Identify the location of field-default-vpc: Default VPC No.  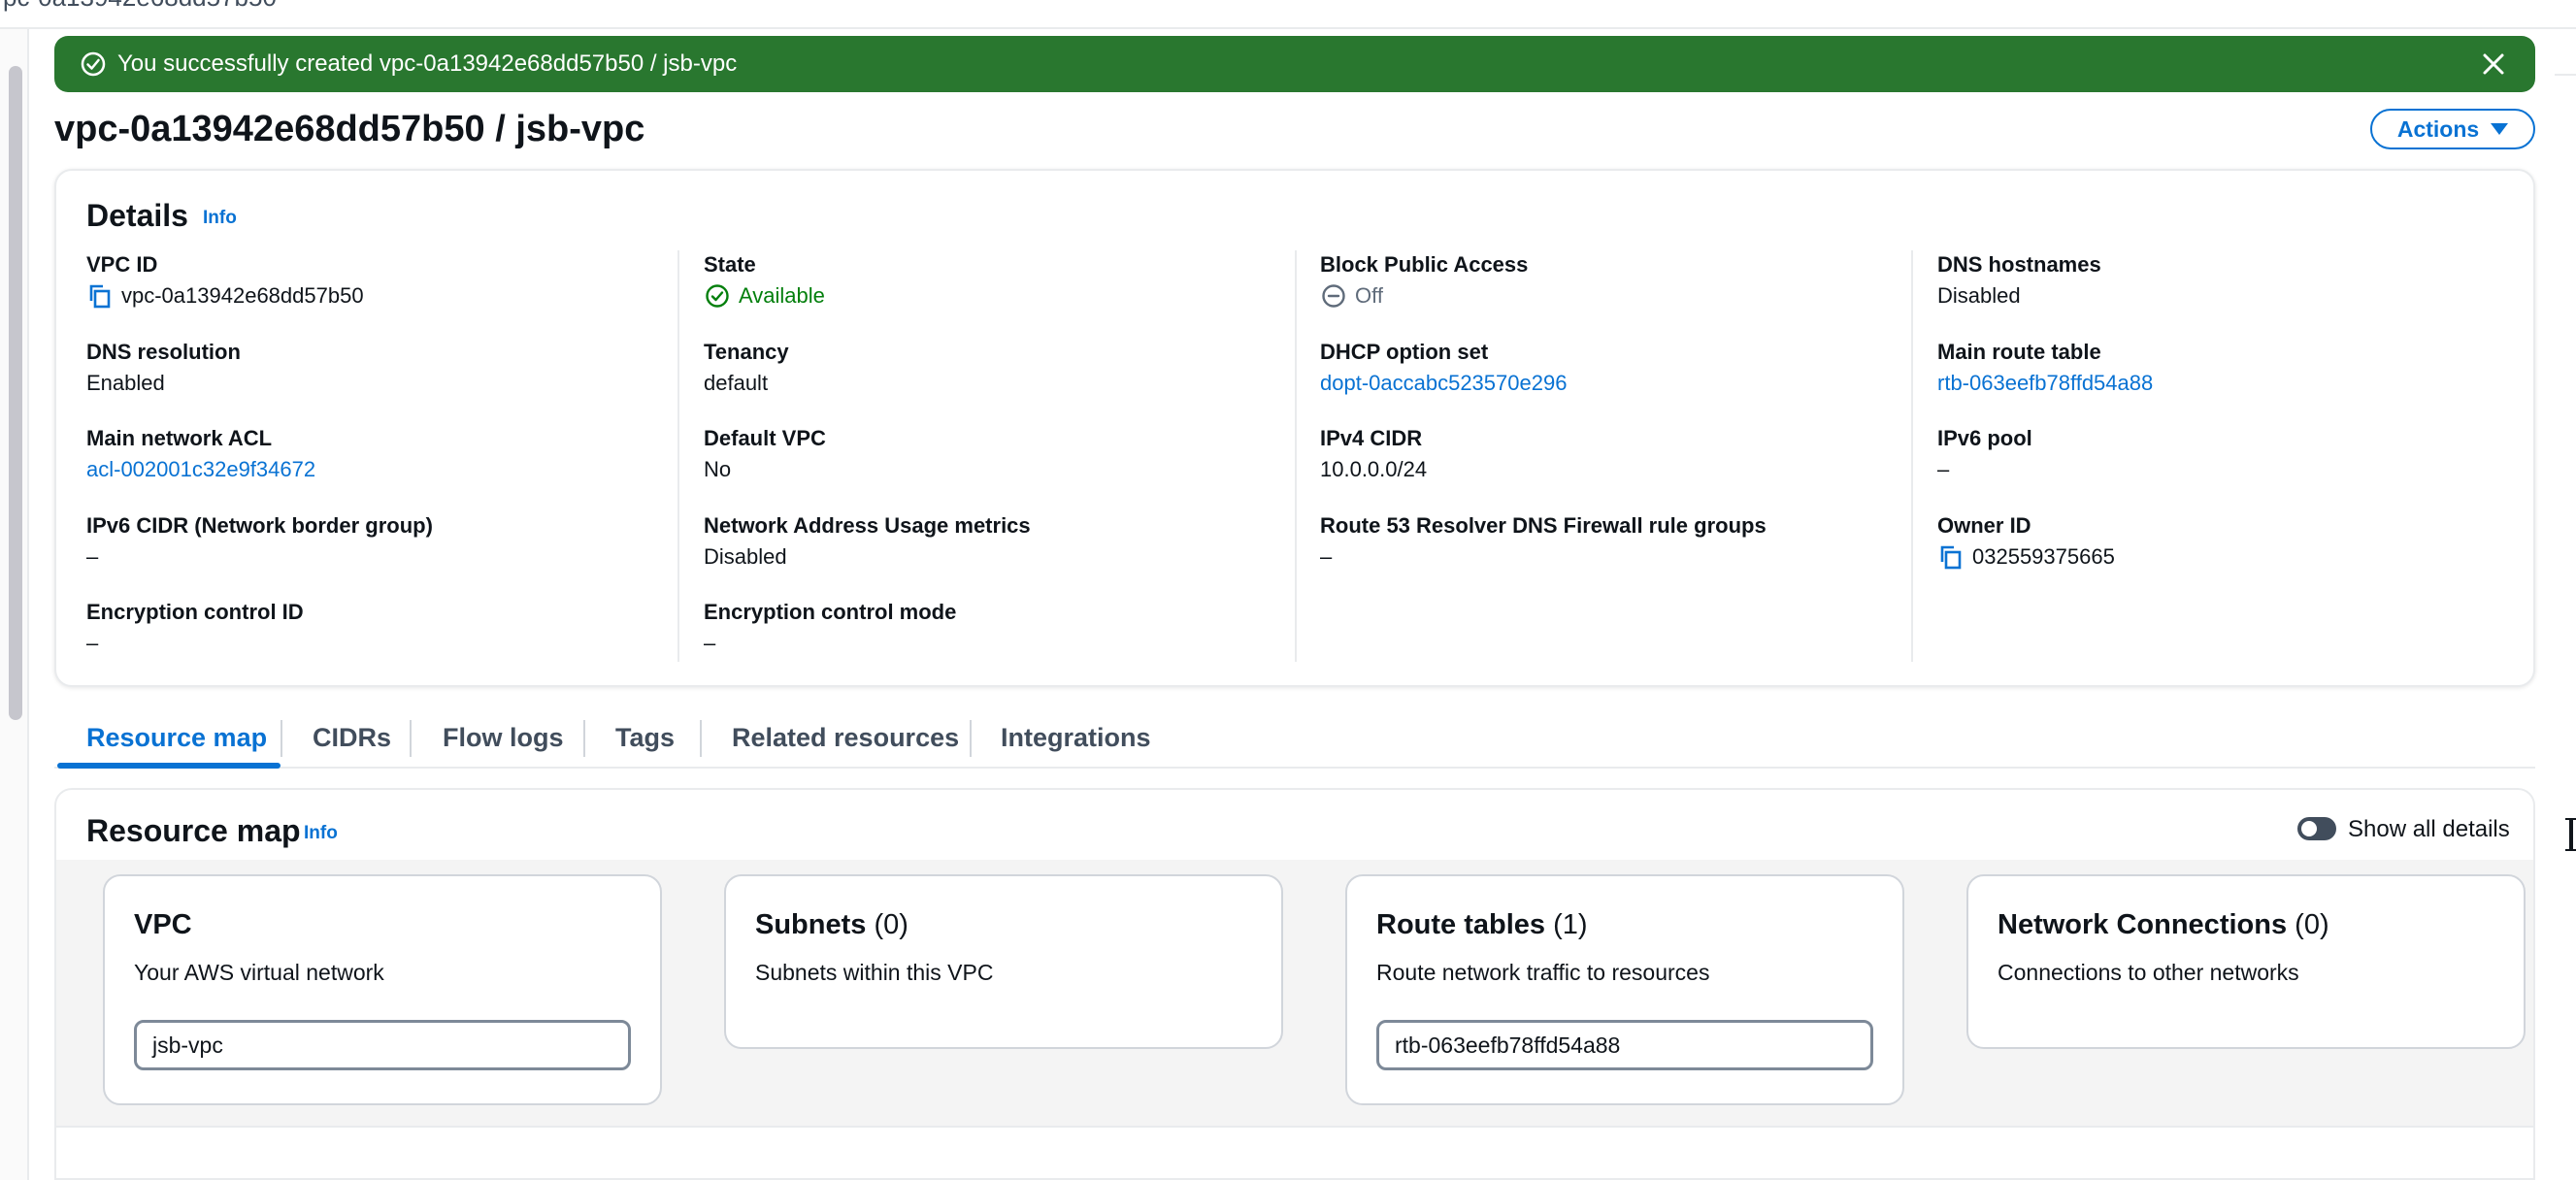
(985, 454).